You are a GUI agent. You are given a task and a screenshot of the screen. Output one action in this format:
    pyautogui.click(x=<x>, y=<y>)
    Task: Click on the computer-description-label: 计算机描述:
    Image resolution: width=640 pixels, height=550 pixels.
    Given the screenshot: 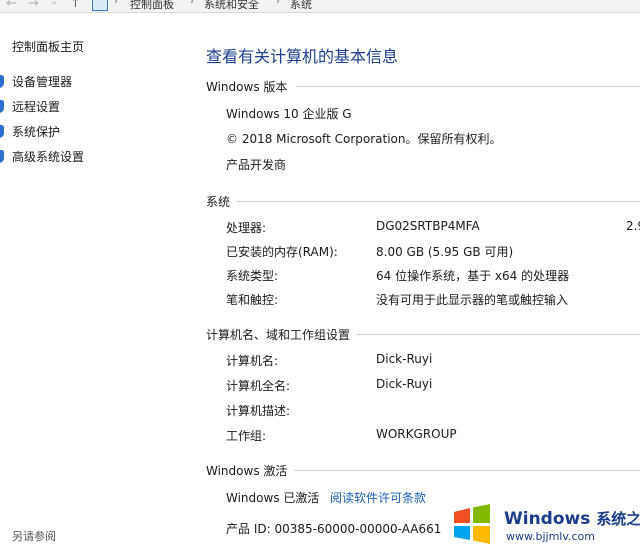 What is the action you would take?
    pyautogui.click(x=258, y=411)
    